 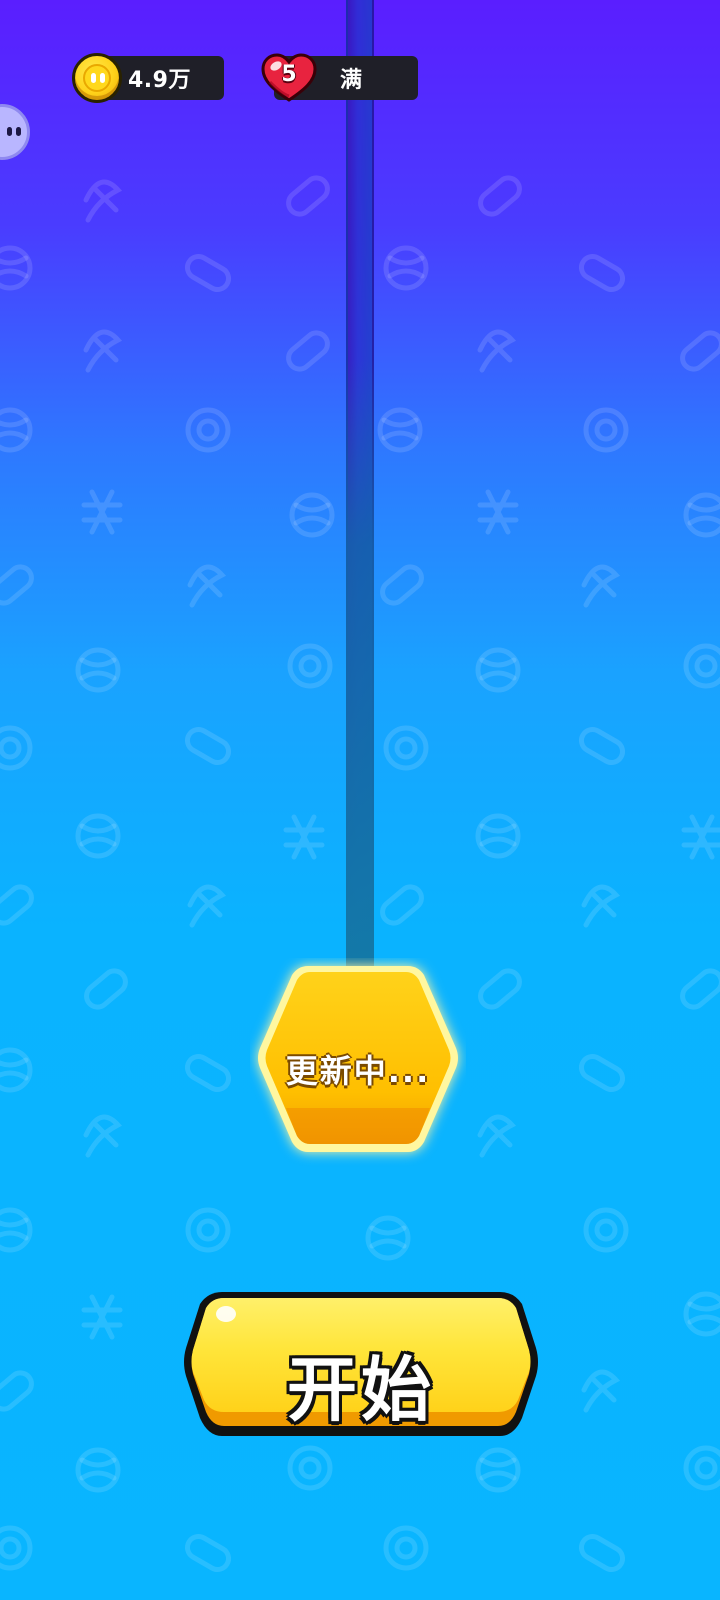 I want to click on rope-shade, so click(x=360, y=667).